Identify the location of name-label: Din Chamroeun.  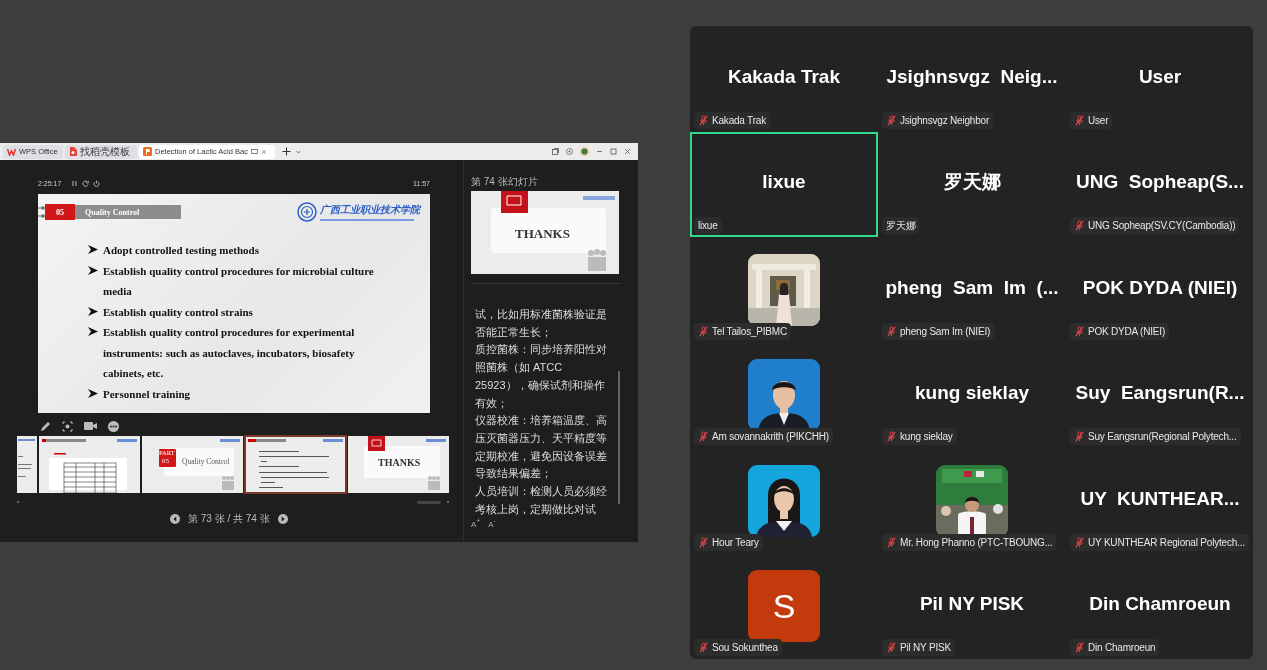
(1115, 647).